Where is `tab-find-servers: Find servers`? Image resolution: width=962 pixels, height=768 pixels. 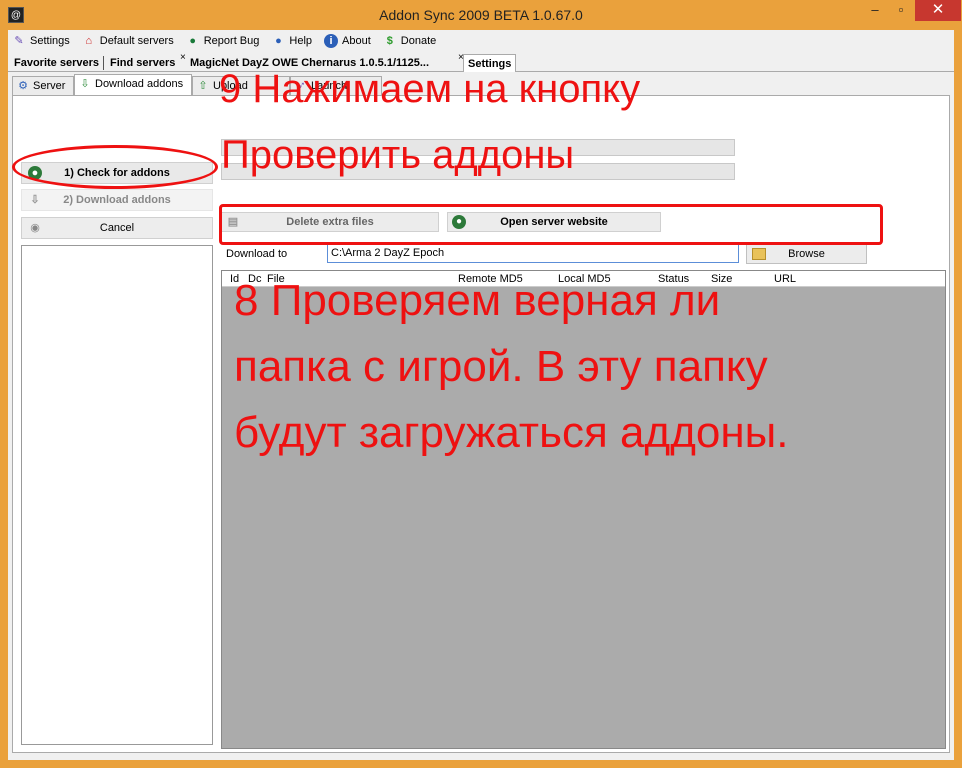 tab-find-servers: Find servers is located at coordinates (142, 63).